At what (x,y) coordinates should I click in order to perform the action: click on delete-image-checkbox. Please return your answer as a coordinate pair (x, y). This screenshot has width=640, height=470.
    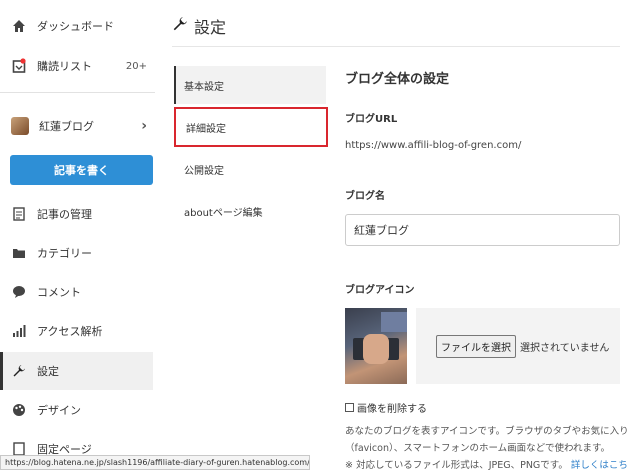
    Looking at the image, I should click on (349, 407).